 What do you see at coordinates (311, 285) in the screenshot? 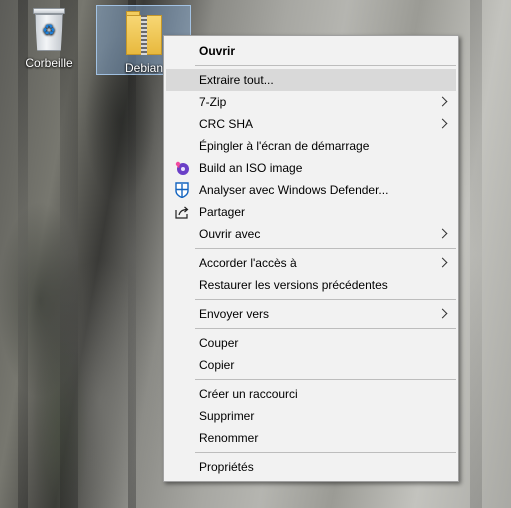
I see `menu-item-restore-versions: Restaurer les versions précédentes` at bounding box center [311, 285].